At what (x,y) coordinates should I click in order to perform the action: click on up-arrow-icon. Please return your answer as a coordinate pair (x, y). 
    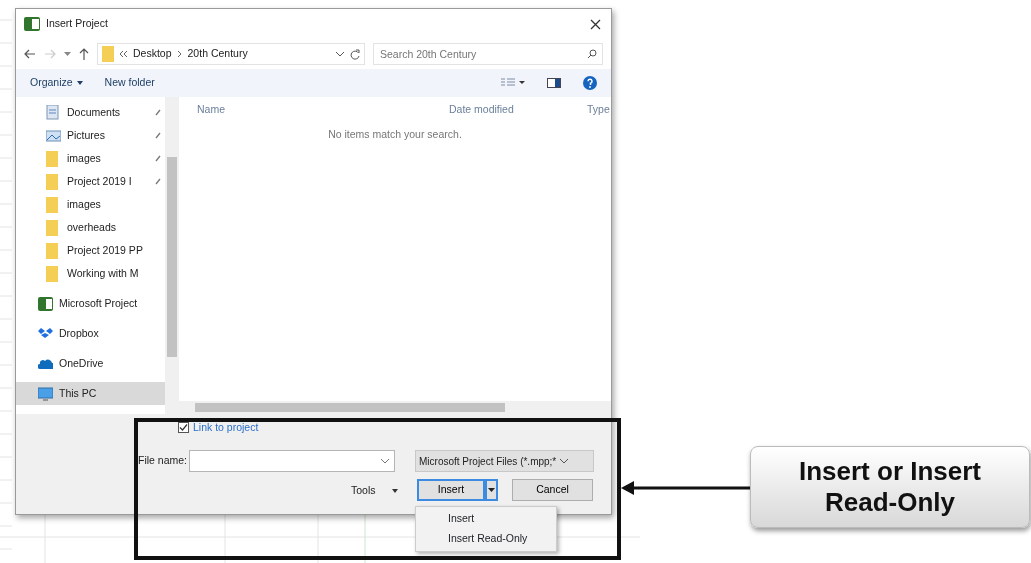
    Looking at the image, I should click on (84, 54).